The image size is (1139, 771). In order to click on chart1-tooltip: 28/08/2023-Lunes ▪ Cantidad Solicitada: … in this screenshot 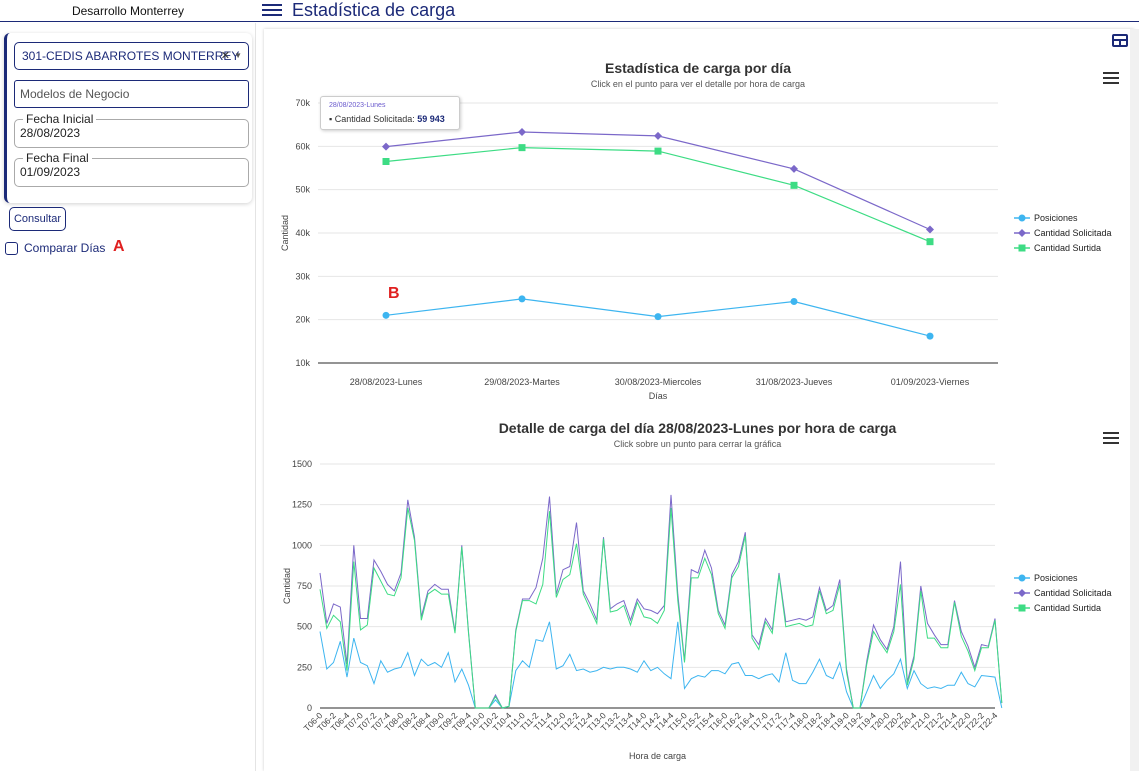, I will do `click(390, 113)`.